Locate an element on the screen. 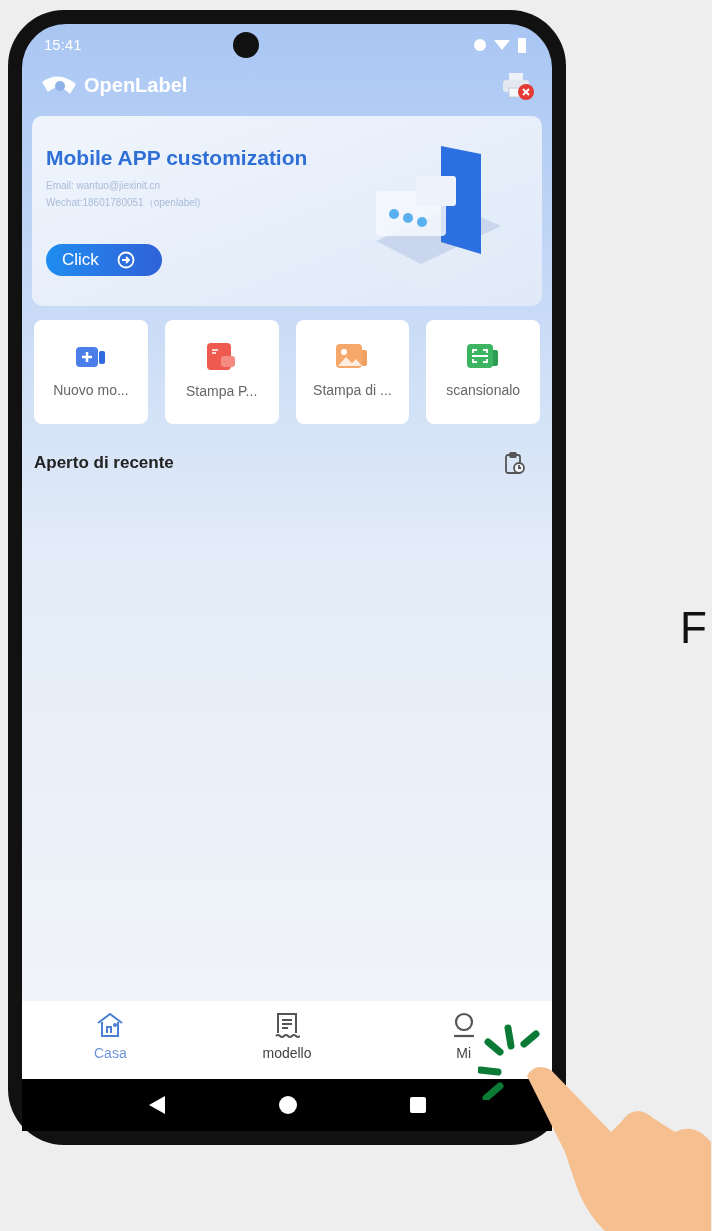 The height and width of the screenshot is (1231, 712). banner-wechat: Wechat:18601780051（openlabel) is located at coordinates (124, 202).